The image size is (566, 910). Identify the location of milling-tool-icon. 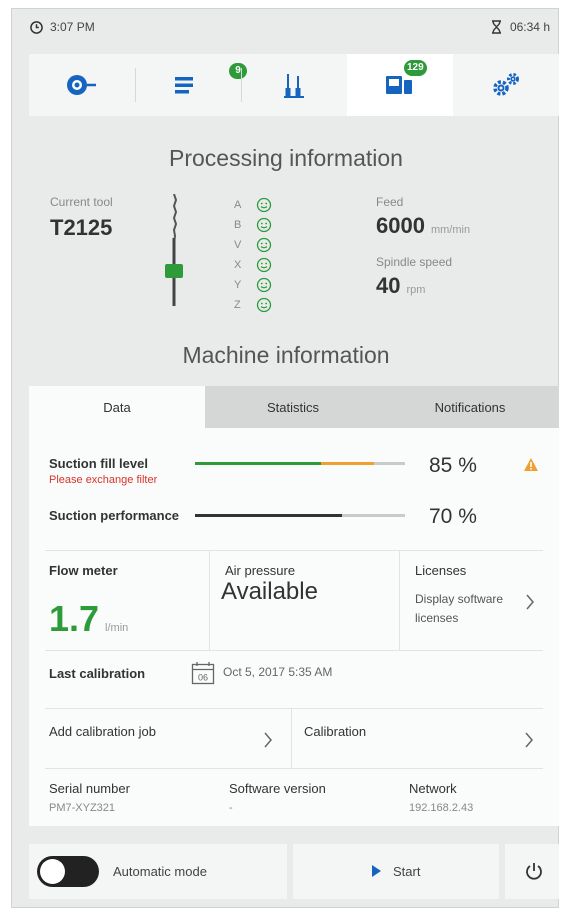
(174, 250).